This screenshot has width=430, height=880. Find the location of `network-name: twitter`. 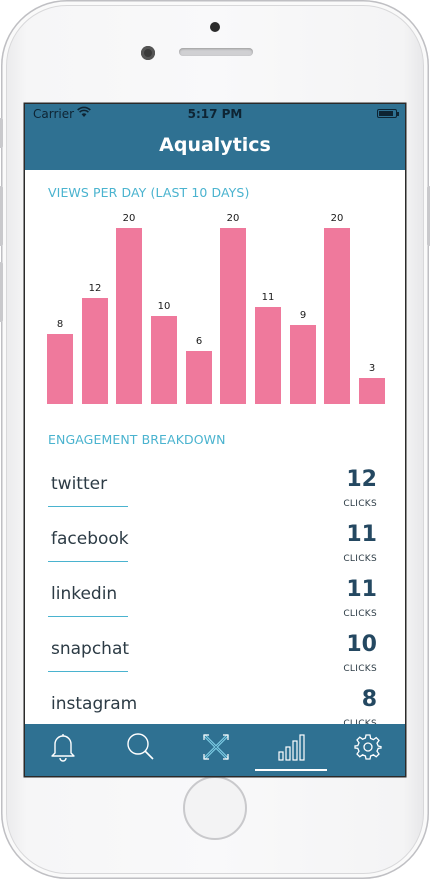

network-name: twitter is located at coordinates (79, 484).